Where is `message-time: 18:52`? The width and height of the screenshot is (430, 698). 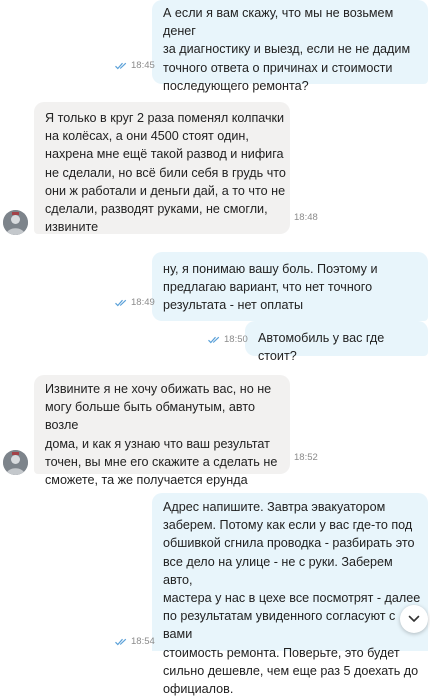 message-time: 18:52 is located at coordinates (306, 457).